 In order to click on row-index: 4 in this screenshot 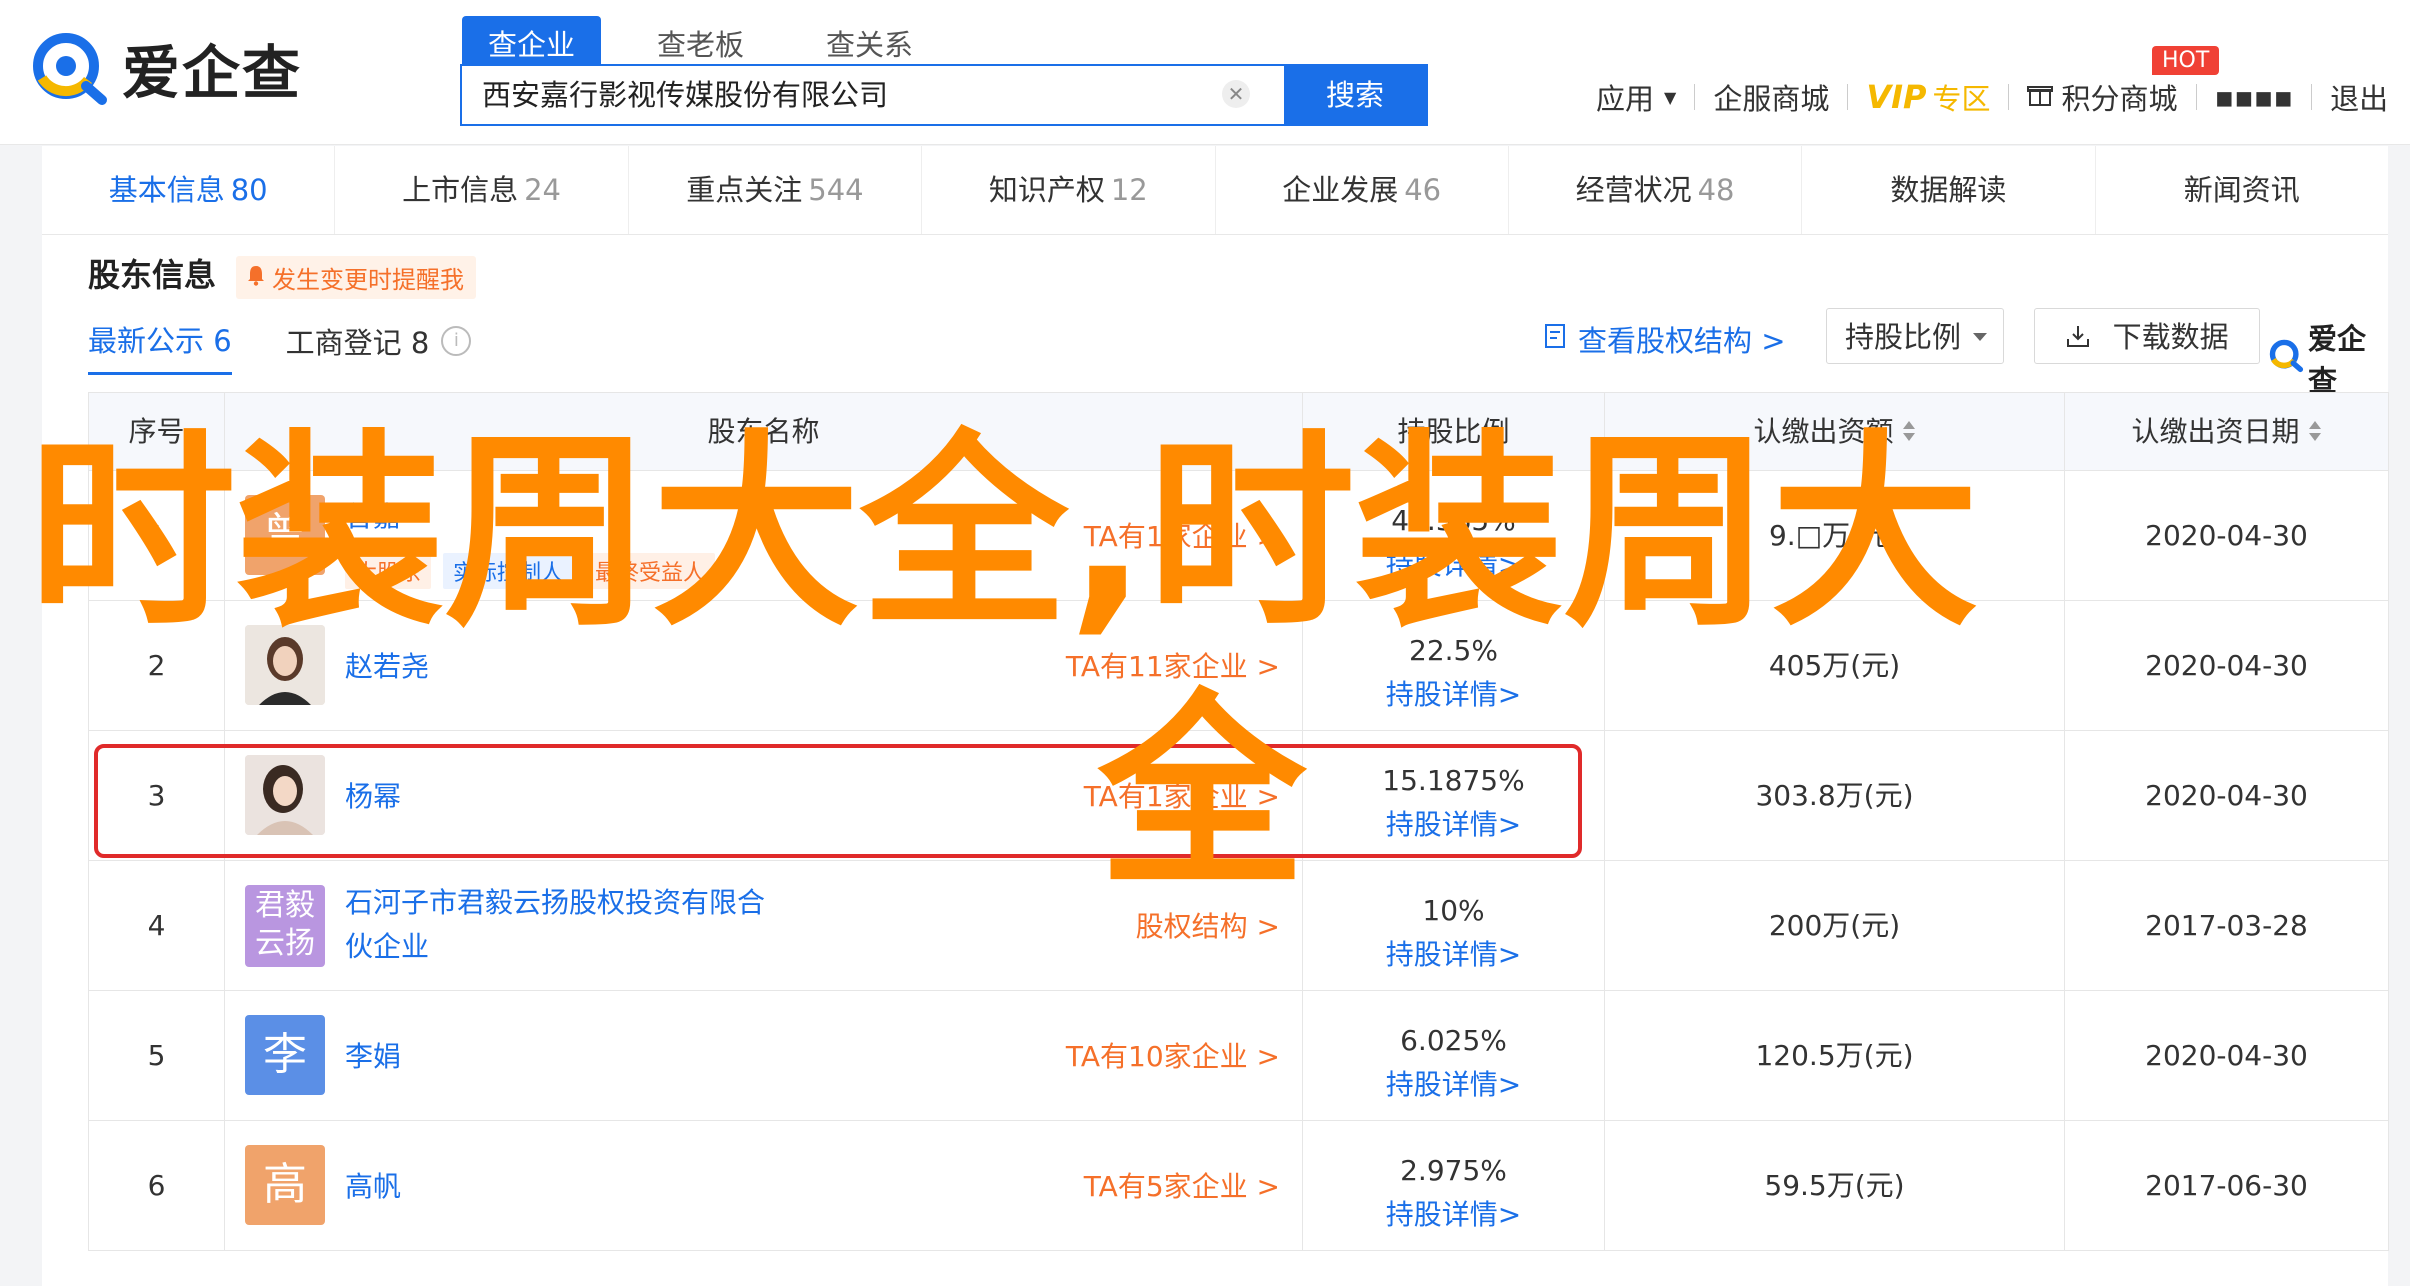, I will do `click(157, 926)`.